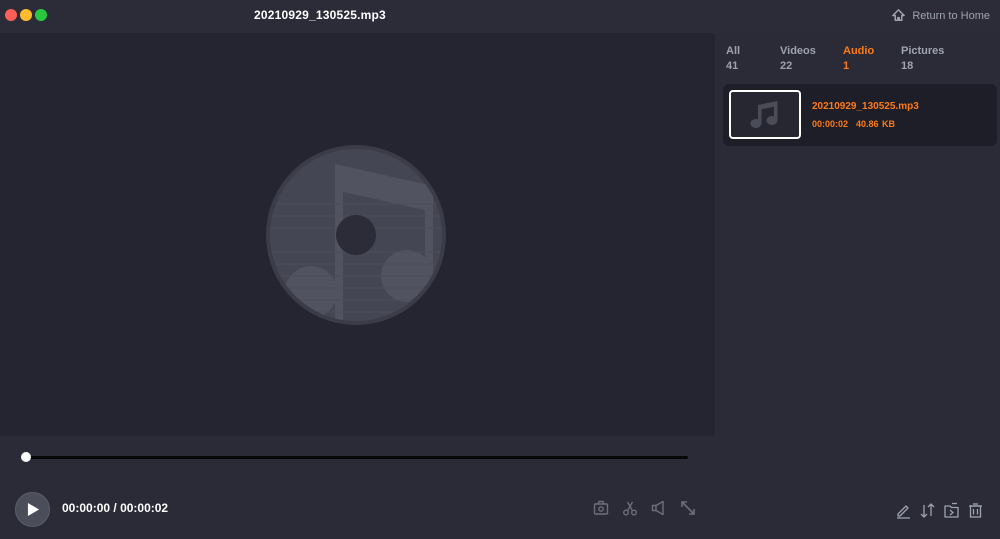 The height and width of the screenshot is (539, 1000). I want to click on volume-icon, so click(657, 508).